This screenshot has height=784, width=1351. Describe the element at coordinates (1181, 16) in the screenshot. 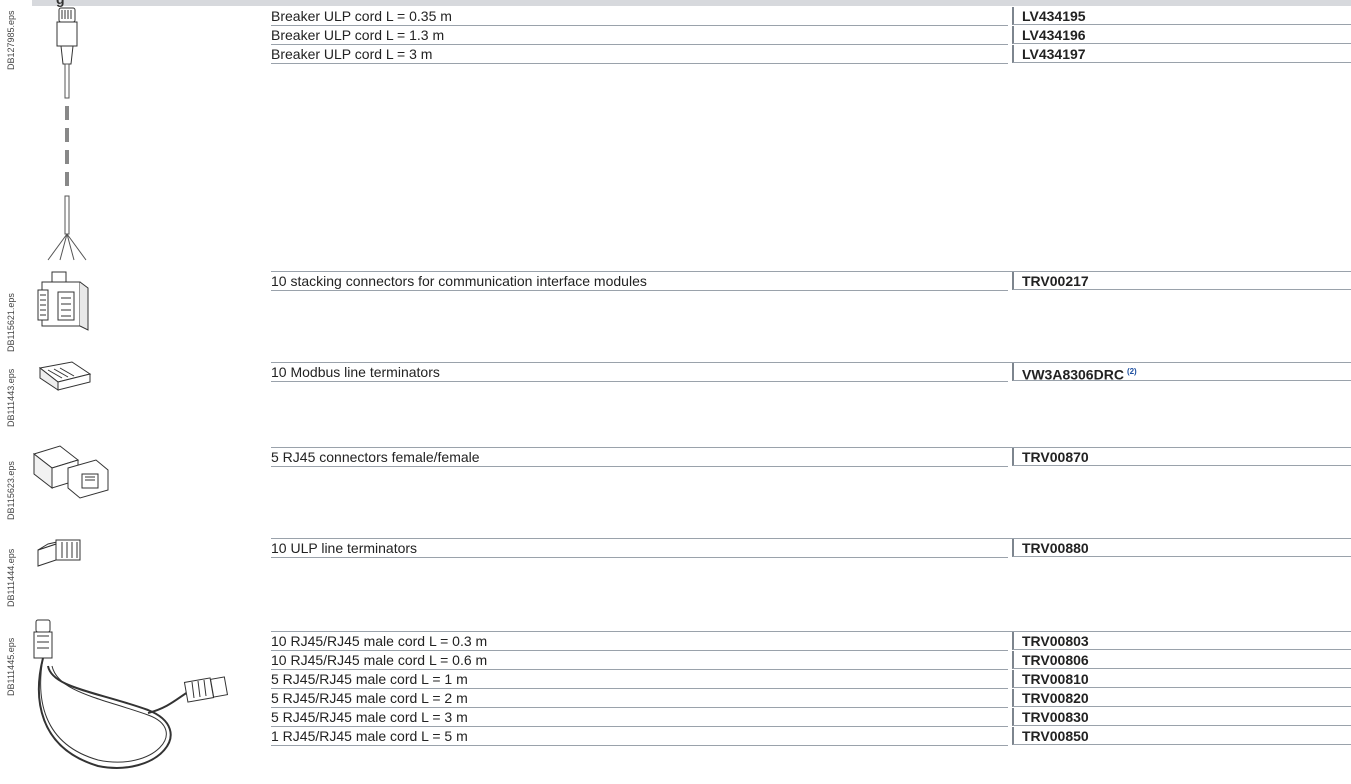

I see `item-reference: LV434195` at that location.